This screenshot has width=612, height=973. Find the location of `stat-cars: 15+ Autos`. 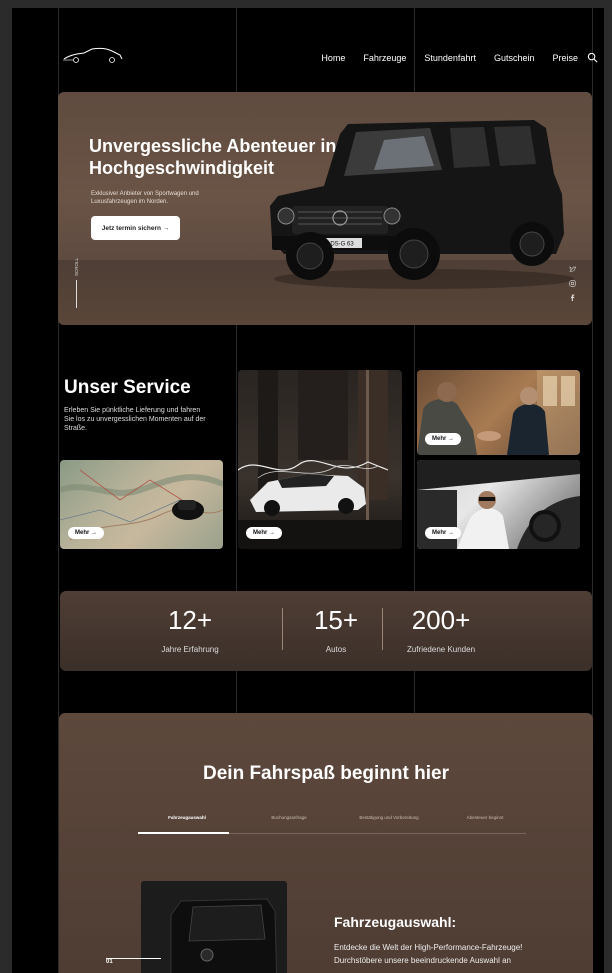

stat-cars: 15+ Autos is located at coordinates (336, 629).